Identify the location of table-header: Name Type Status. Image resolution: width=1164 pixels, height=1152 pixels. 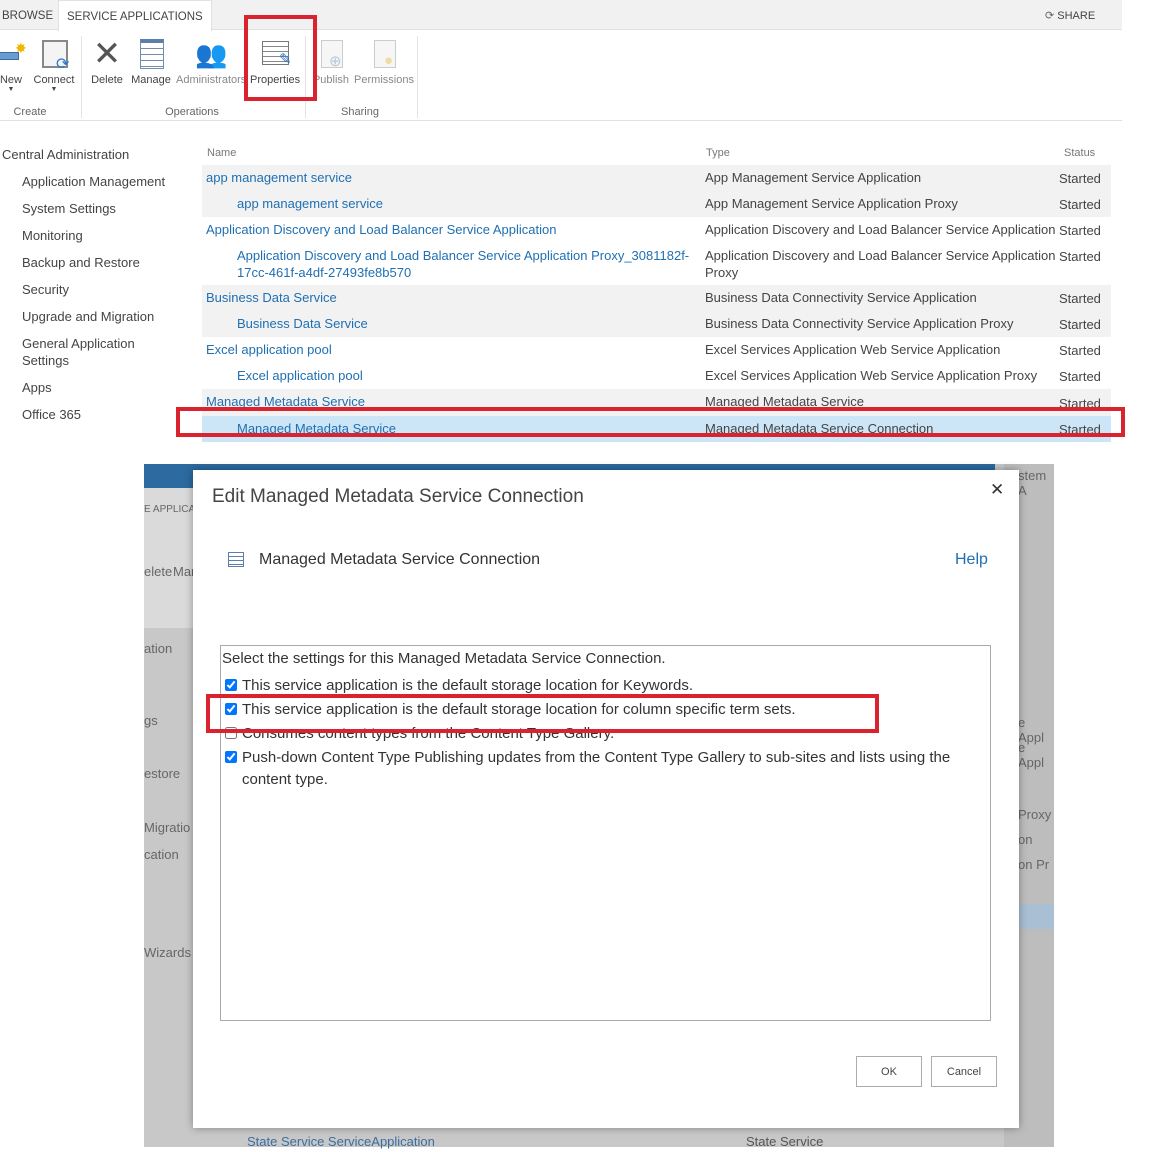
(656, 155).